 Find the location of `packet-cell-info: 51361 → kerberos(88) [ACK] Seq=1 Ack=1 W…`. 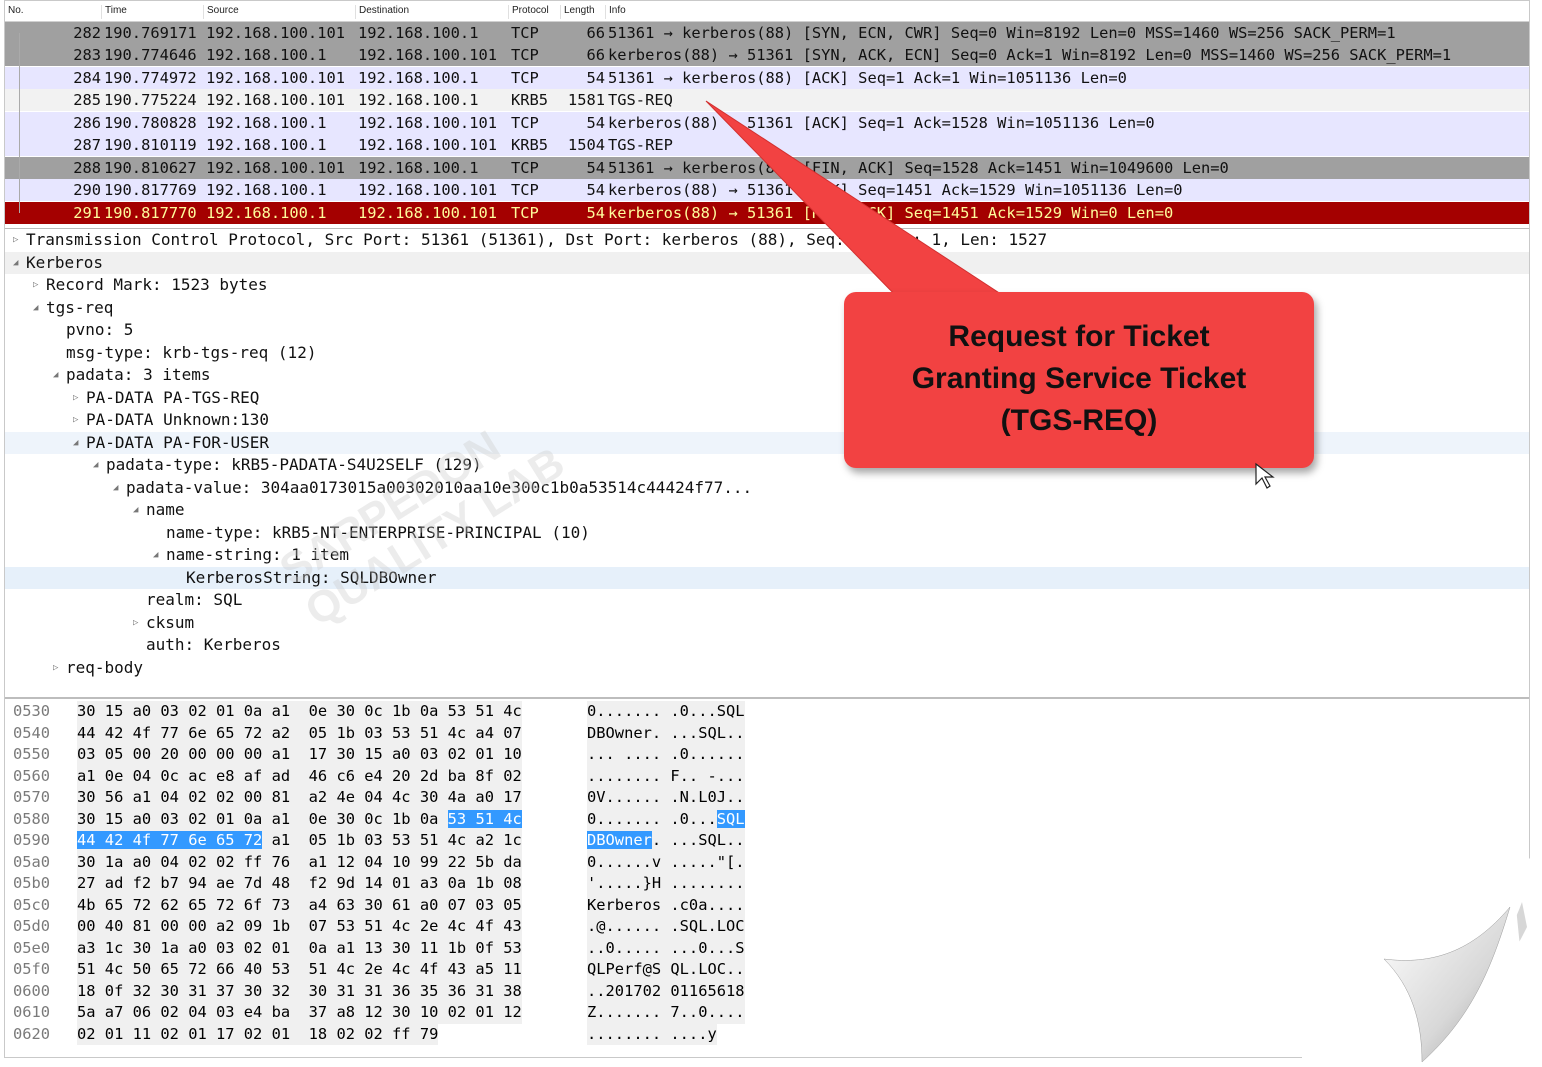

packet-cell-info: 51361 → kerberos(88) [ACK] Seq=1 Ack=1 W… is located at coordinates (867, 78).